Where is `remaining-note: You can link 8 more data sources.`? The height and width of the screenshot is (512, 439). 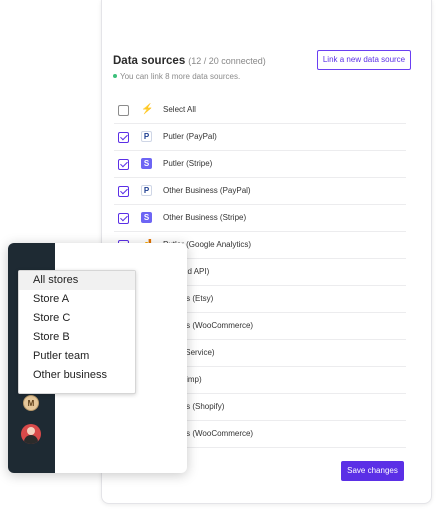 remaining-note: You can link 8 more data sources. is located at coordinates (176, 76).